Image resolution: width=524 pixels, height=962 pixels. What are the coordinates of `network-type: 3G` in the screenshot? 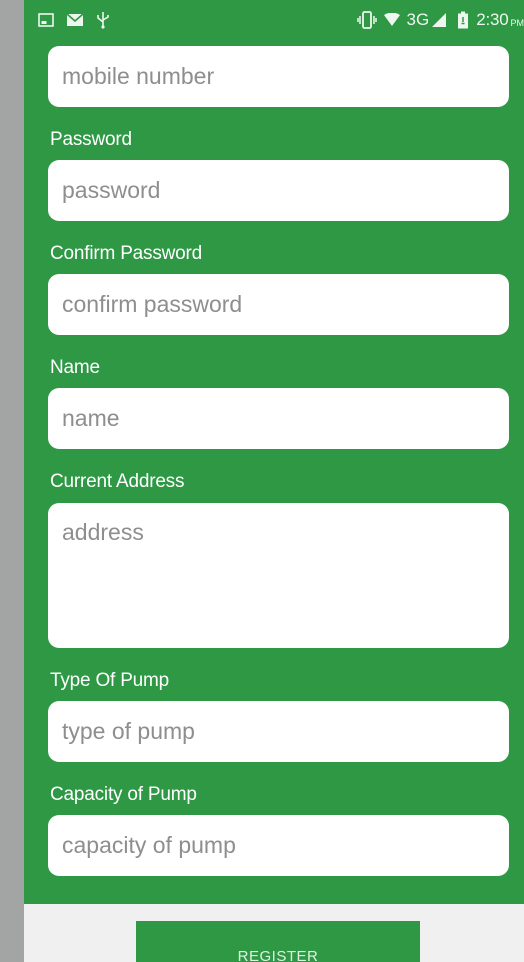 It's located at (418, 19).